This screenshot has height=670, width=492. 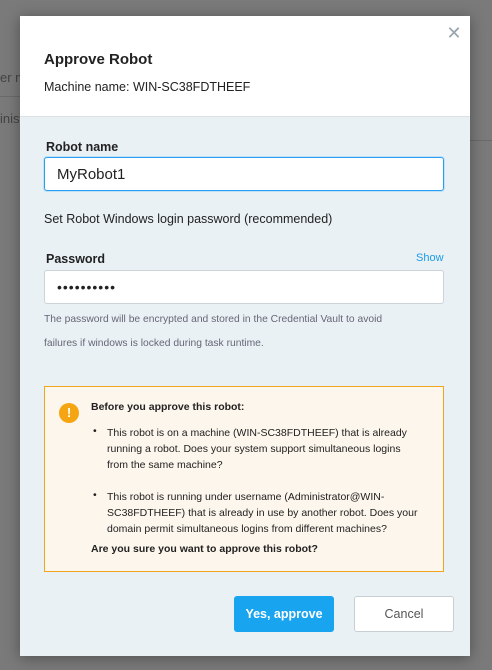 I want to click on background-text-fragment: inistr, so click(x=11, y=118).